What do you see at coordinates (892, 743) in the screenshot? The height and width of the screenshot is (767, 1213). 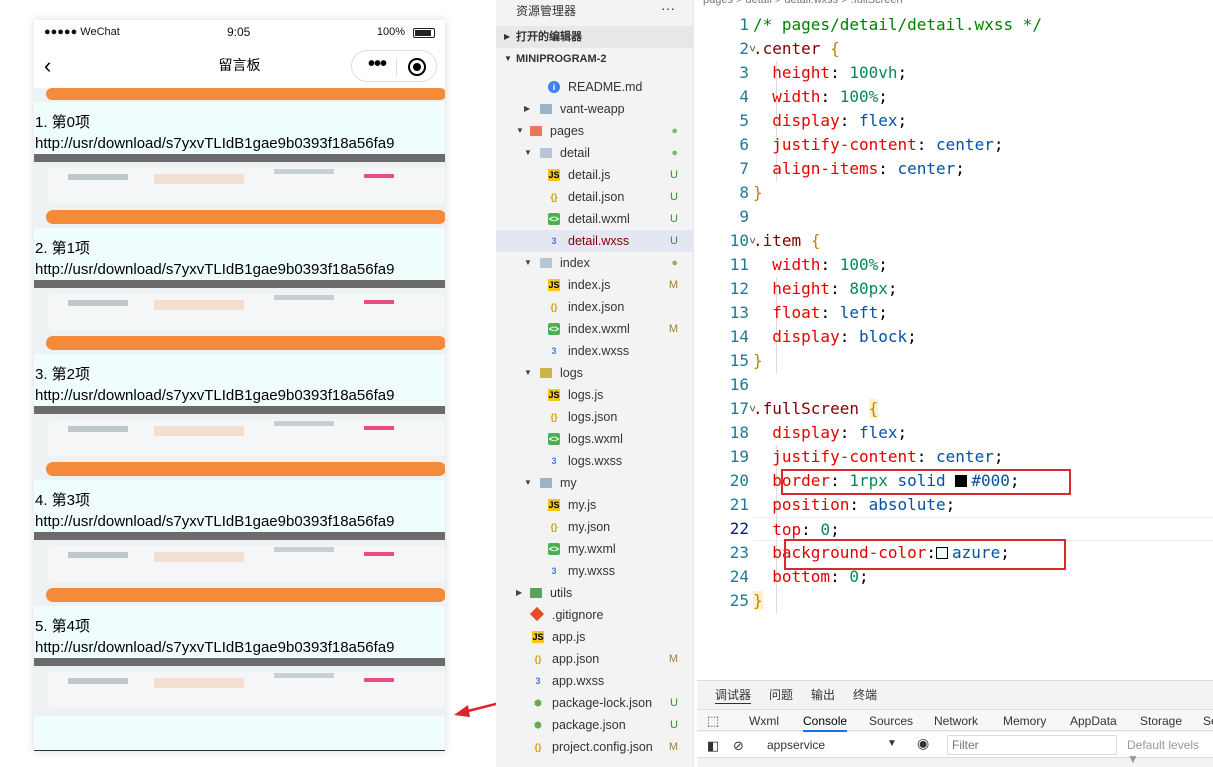 I see `chevron-down-icon: ▼` at bounding box center [892, 743].